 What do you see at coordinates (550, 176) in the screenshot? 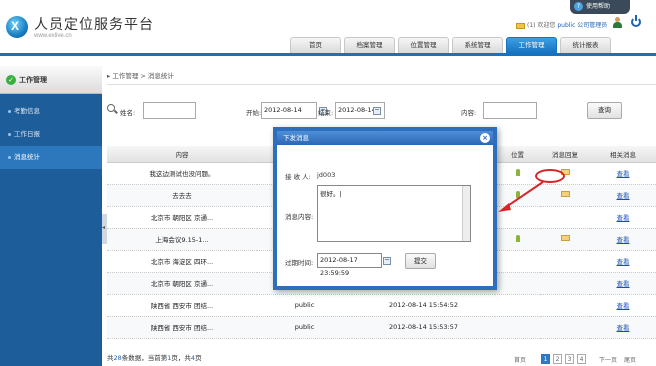
I see `highlight-circle` at bounding box center [550, 176].